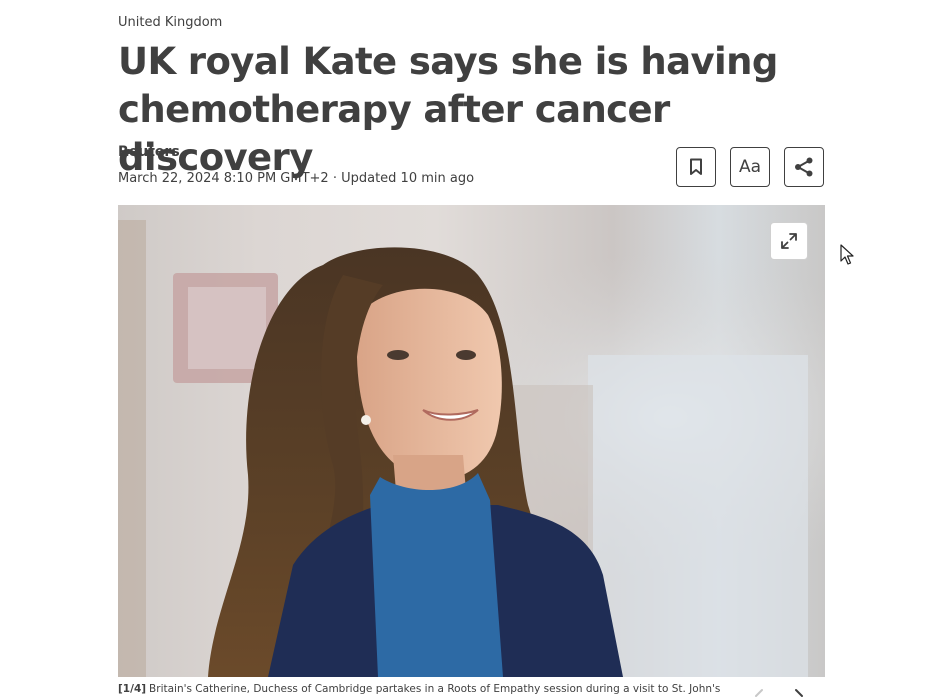 This screenshot has height=698, width=945. I want to click on author-source: Reuters, so click(149, 152).